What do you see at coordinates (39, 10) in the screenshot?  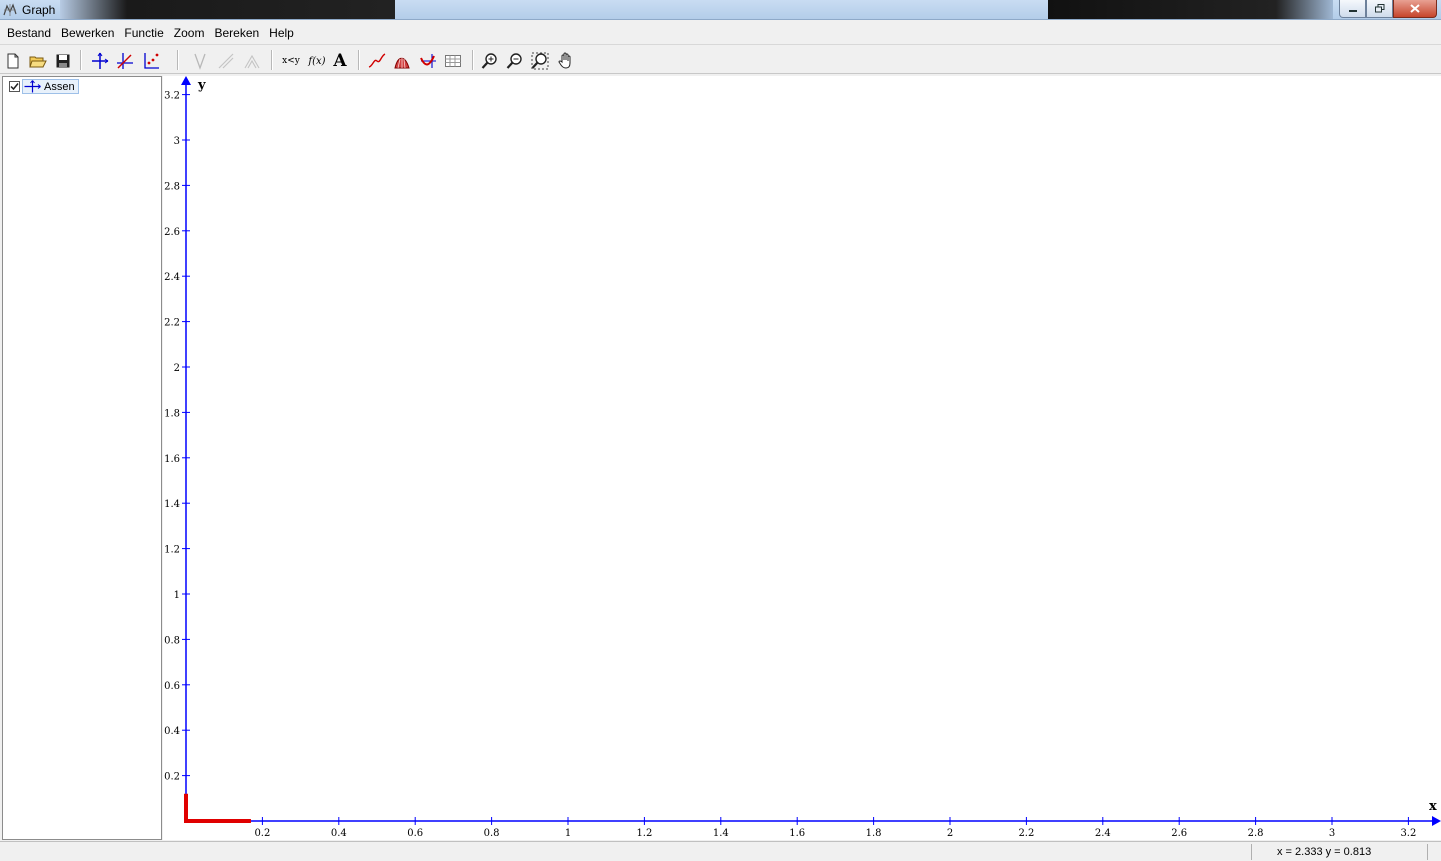 I see `window-title: Graph` at bounding box center [39, 10].